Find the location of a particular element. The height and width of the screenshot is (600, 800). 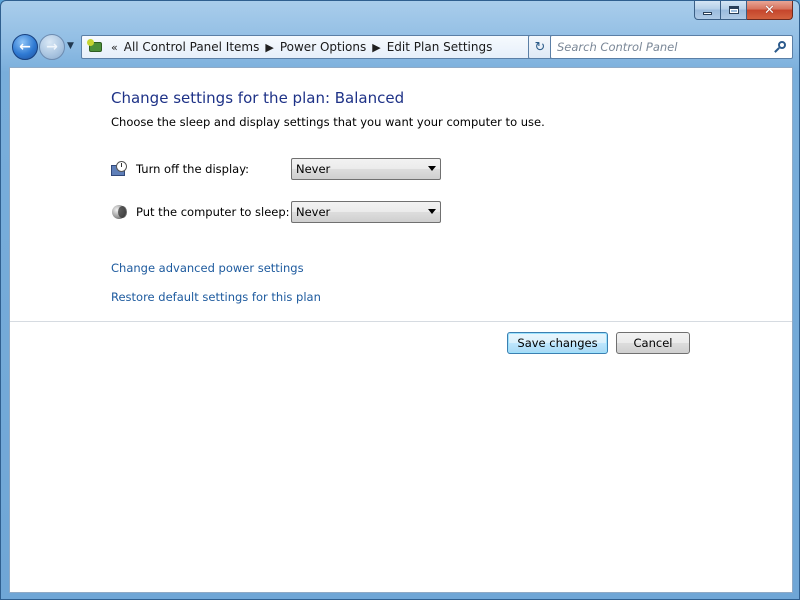

close-button: ✕ is located at coordinates (770, 10).